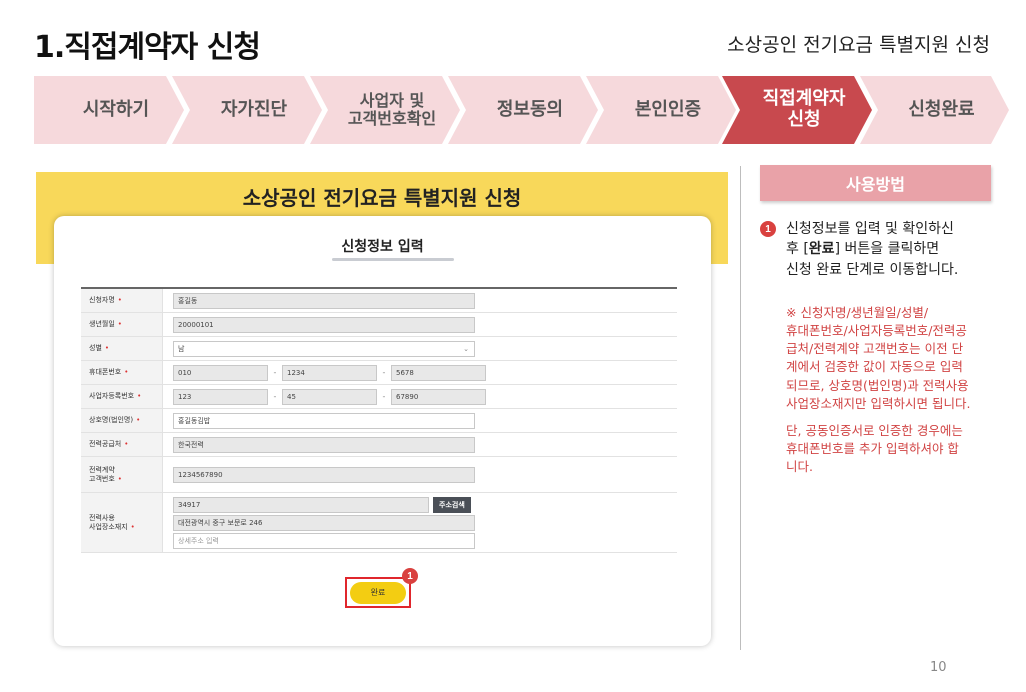 The image size is (1026, 692). What do you see at coordinates (102, 300) in the screenshot?
I see `field-label: 신청자명` at bounding box center [102, 300].